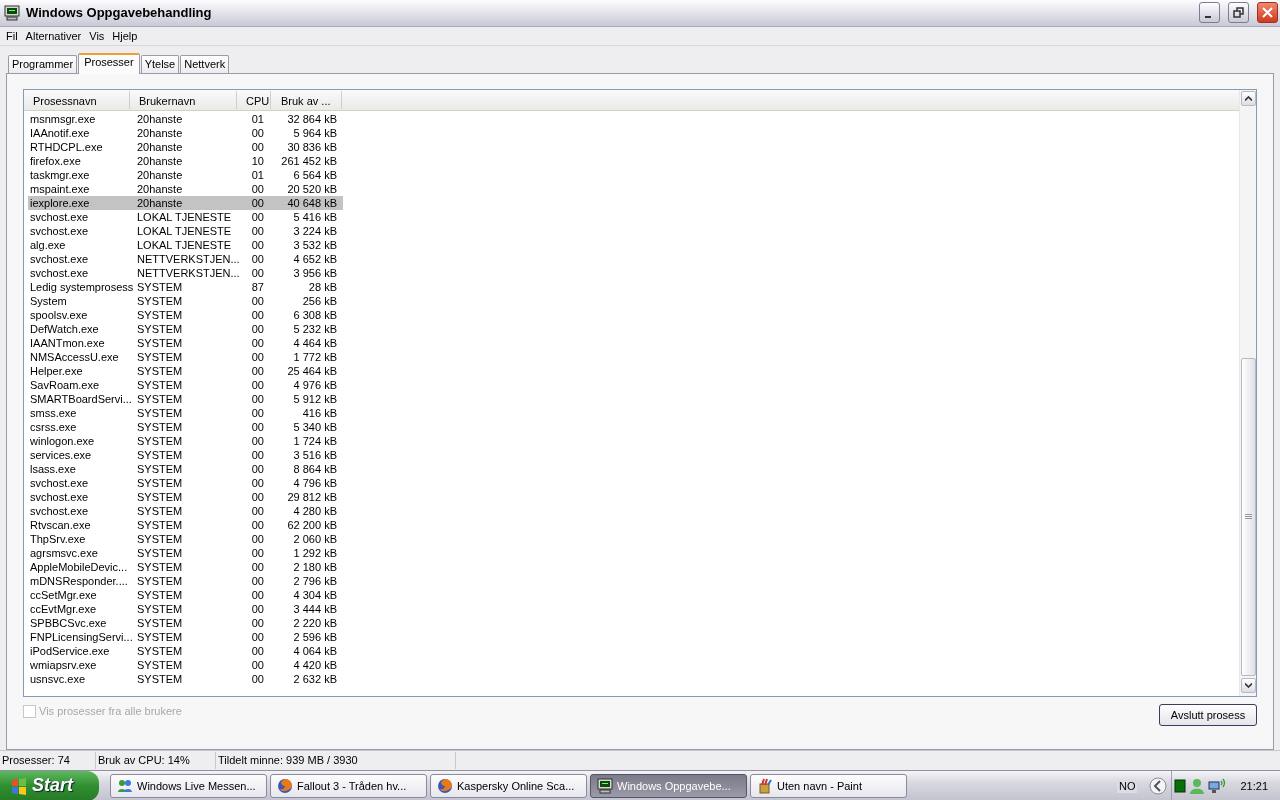  I want to click on column-header: CPU, so click(254, 99).